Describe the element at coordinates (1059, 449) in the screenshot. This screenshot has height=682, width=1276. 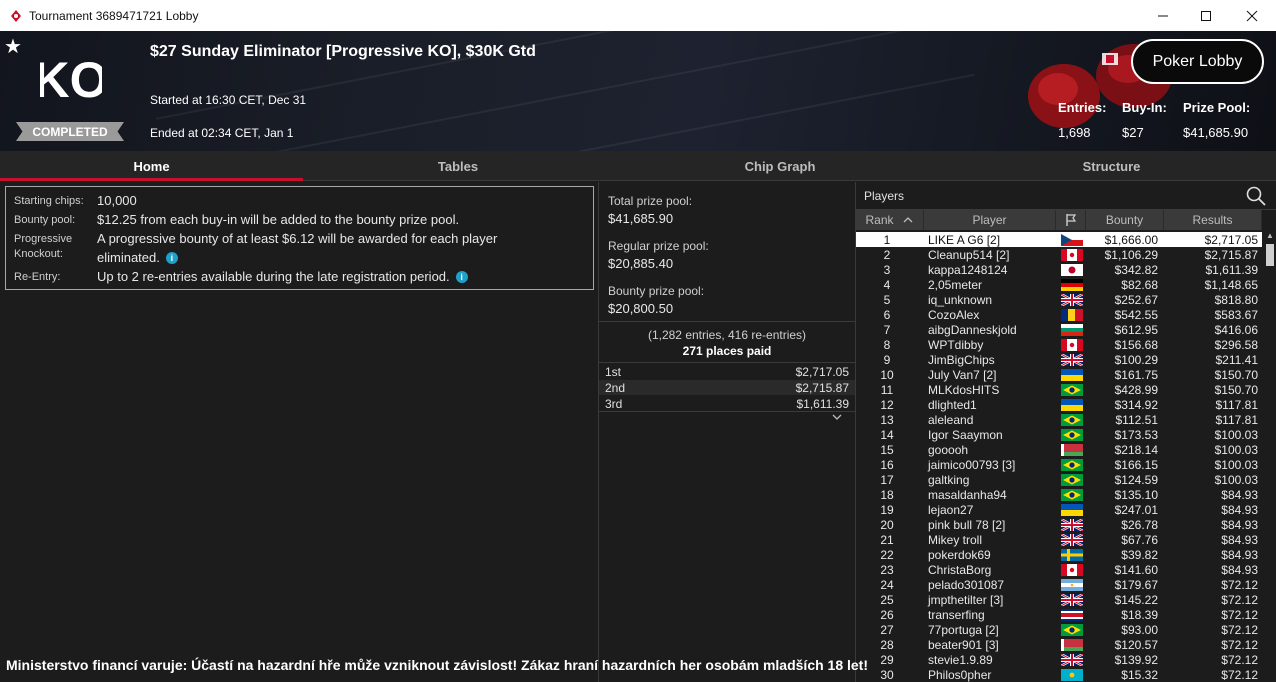
I see `player-row: 15 gooooh $218.14 $100.03` at that location.